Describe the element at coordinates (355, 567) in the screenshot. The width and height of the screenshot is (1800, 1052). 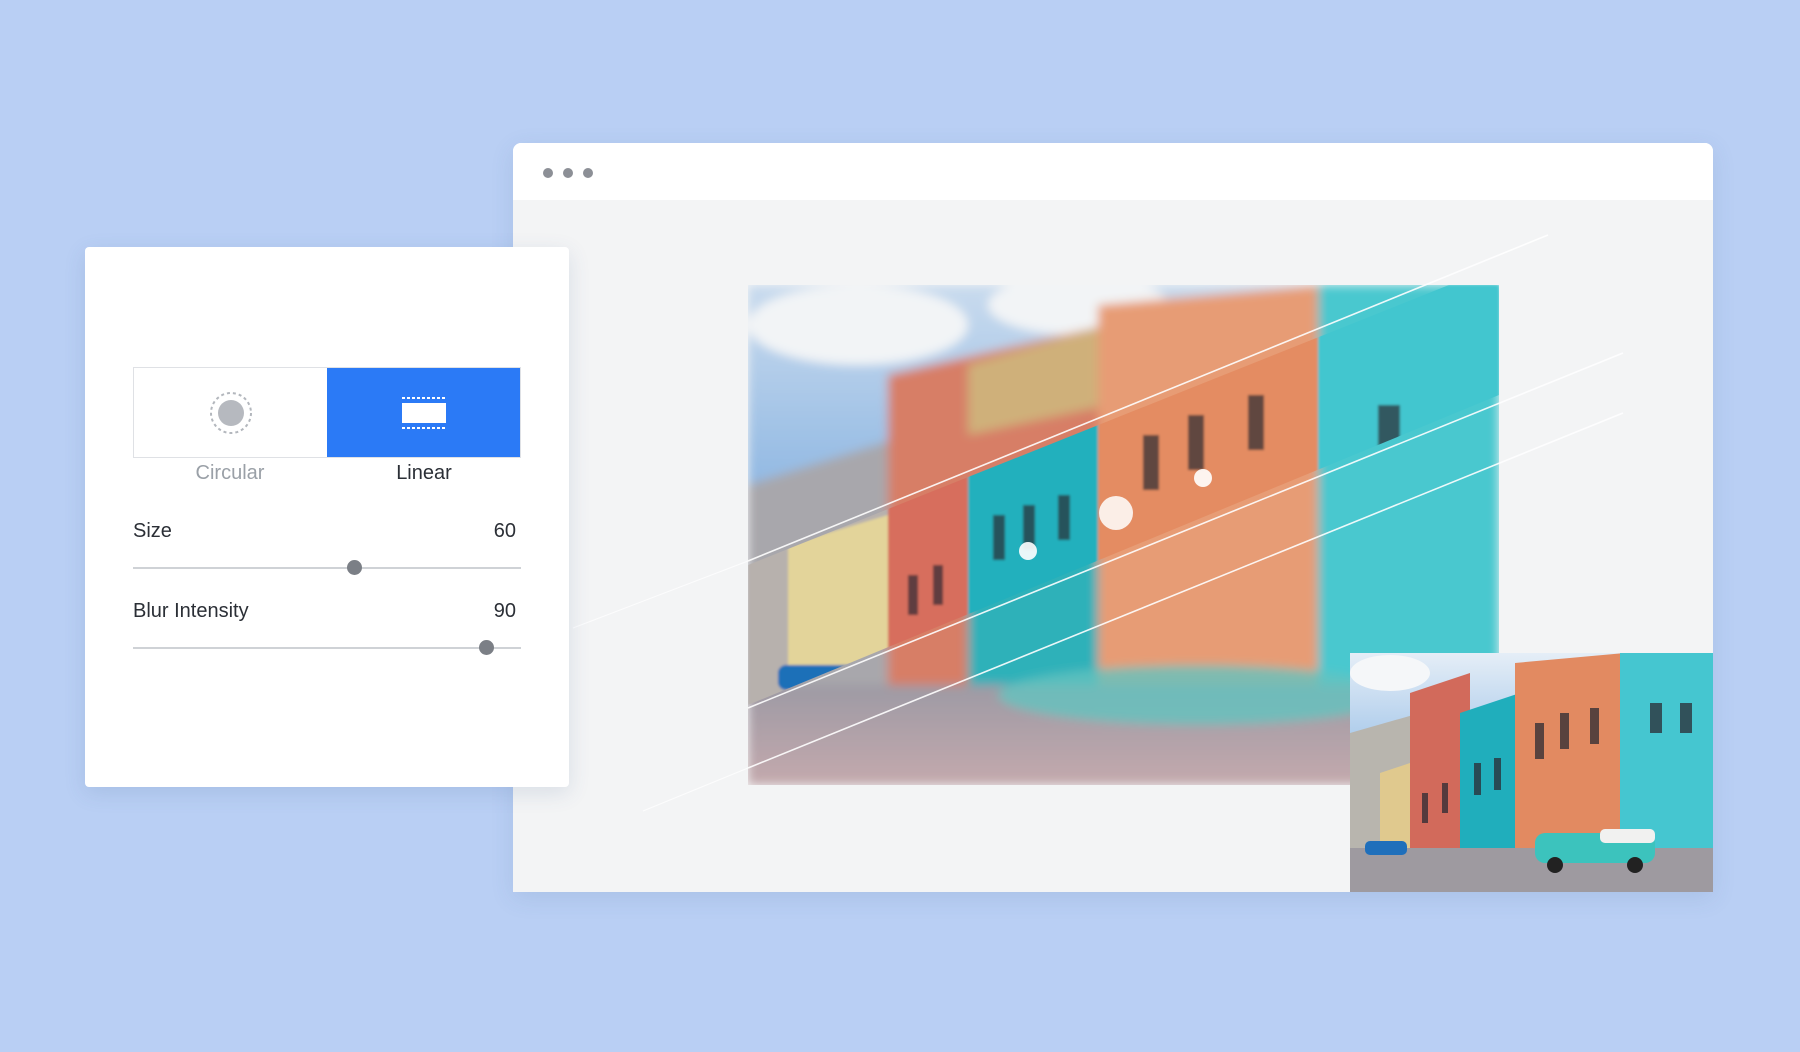
I see `size-slider-thumb` at that location.